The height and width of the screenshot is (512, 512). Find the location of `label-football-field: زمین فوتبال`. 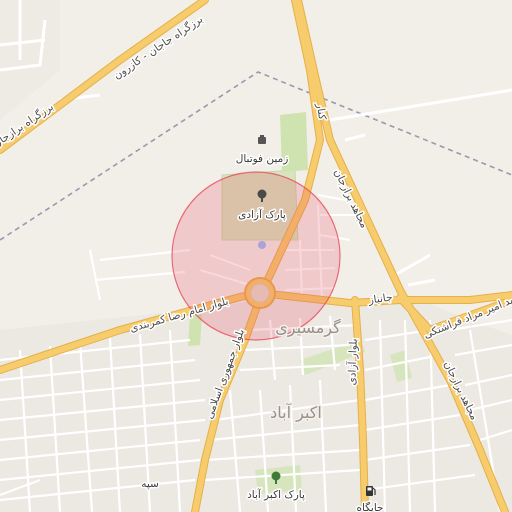

label-football-field: زمین فوتبال is located at coordinates (262, 159).